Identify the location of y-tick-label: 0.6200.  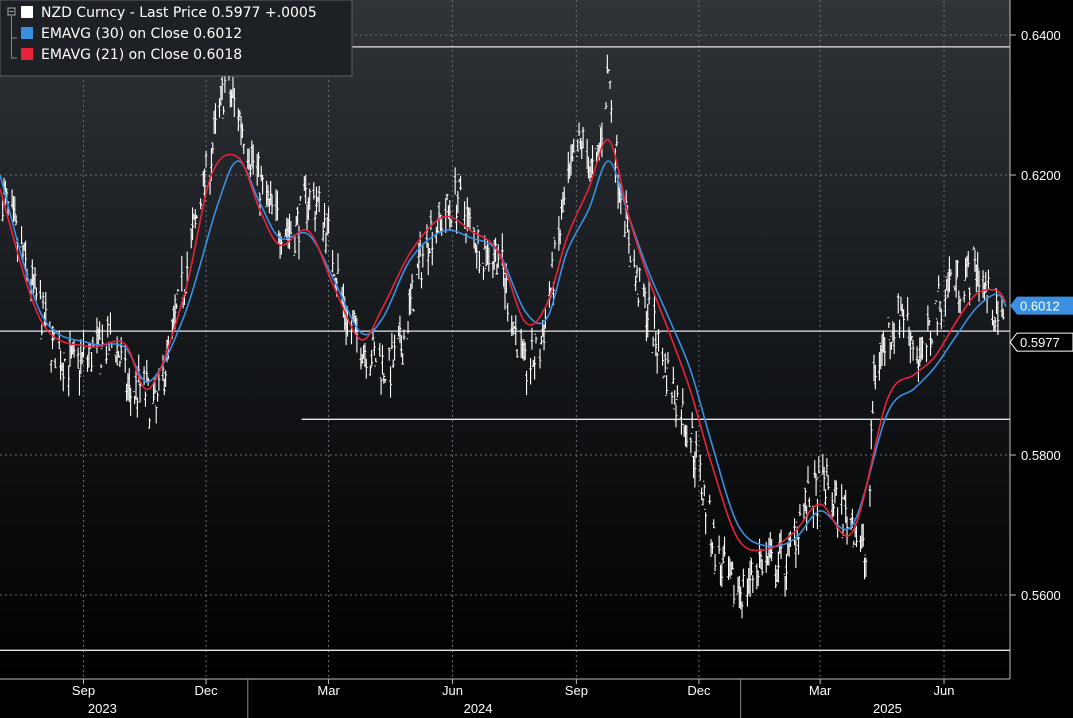
(1041, 175).